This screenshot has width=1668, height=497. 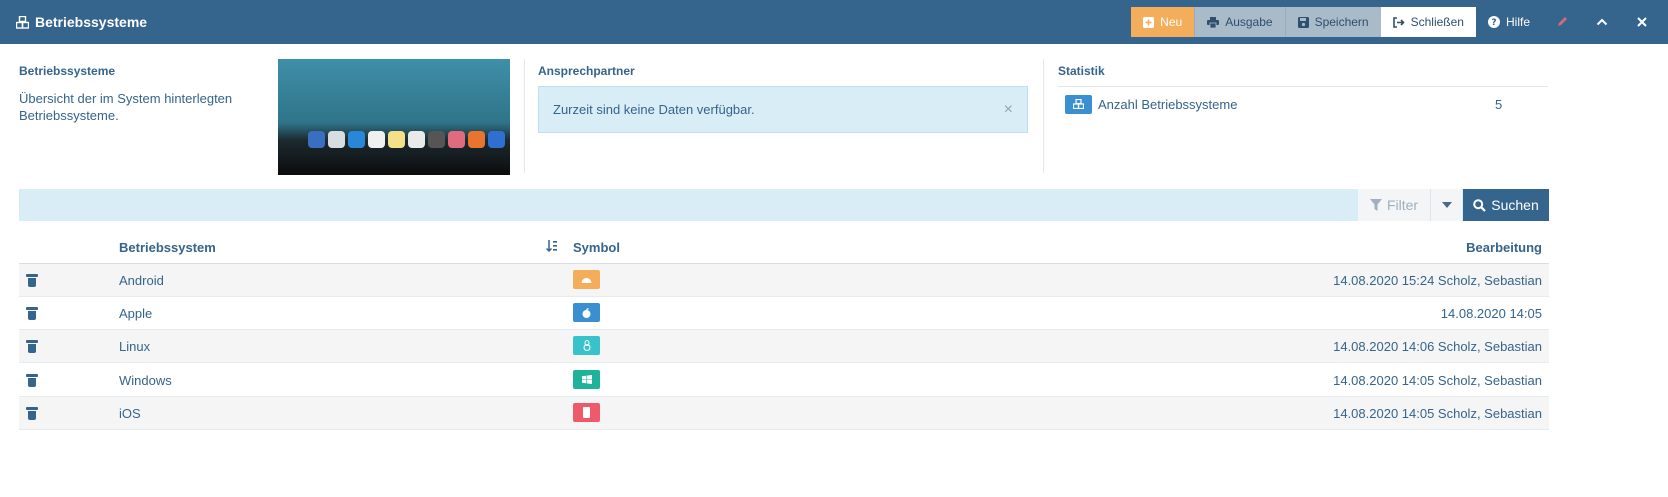 What do you see at coordinates (1517, 22) in the screenshot?
I see `help-button-label: Hilfe` at bounding box center [1517, 22].